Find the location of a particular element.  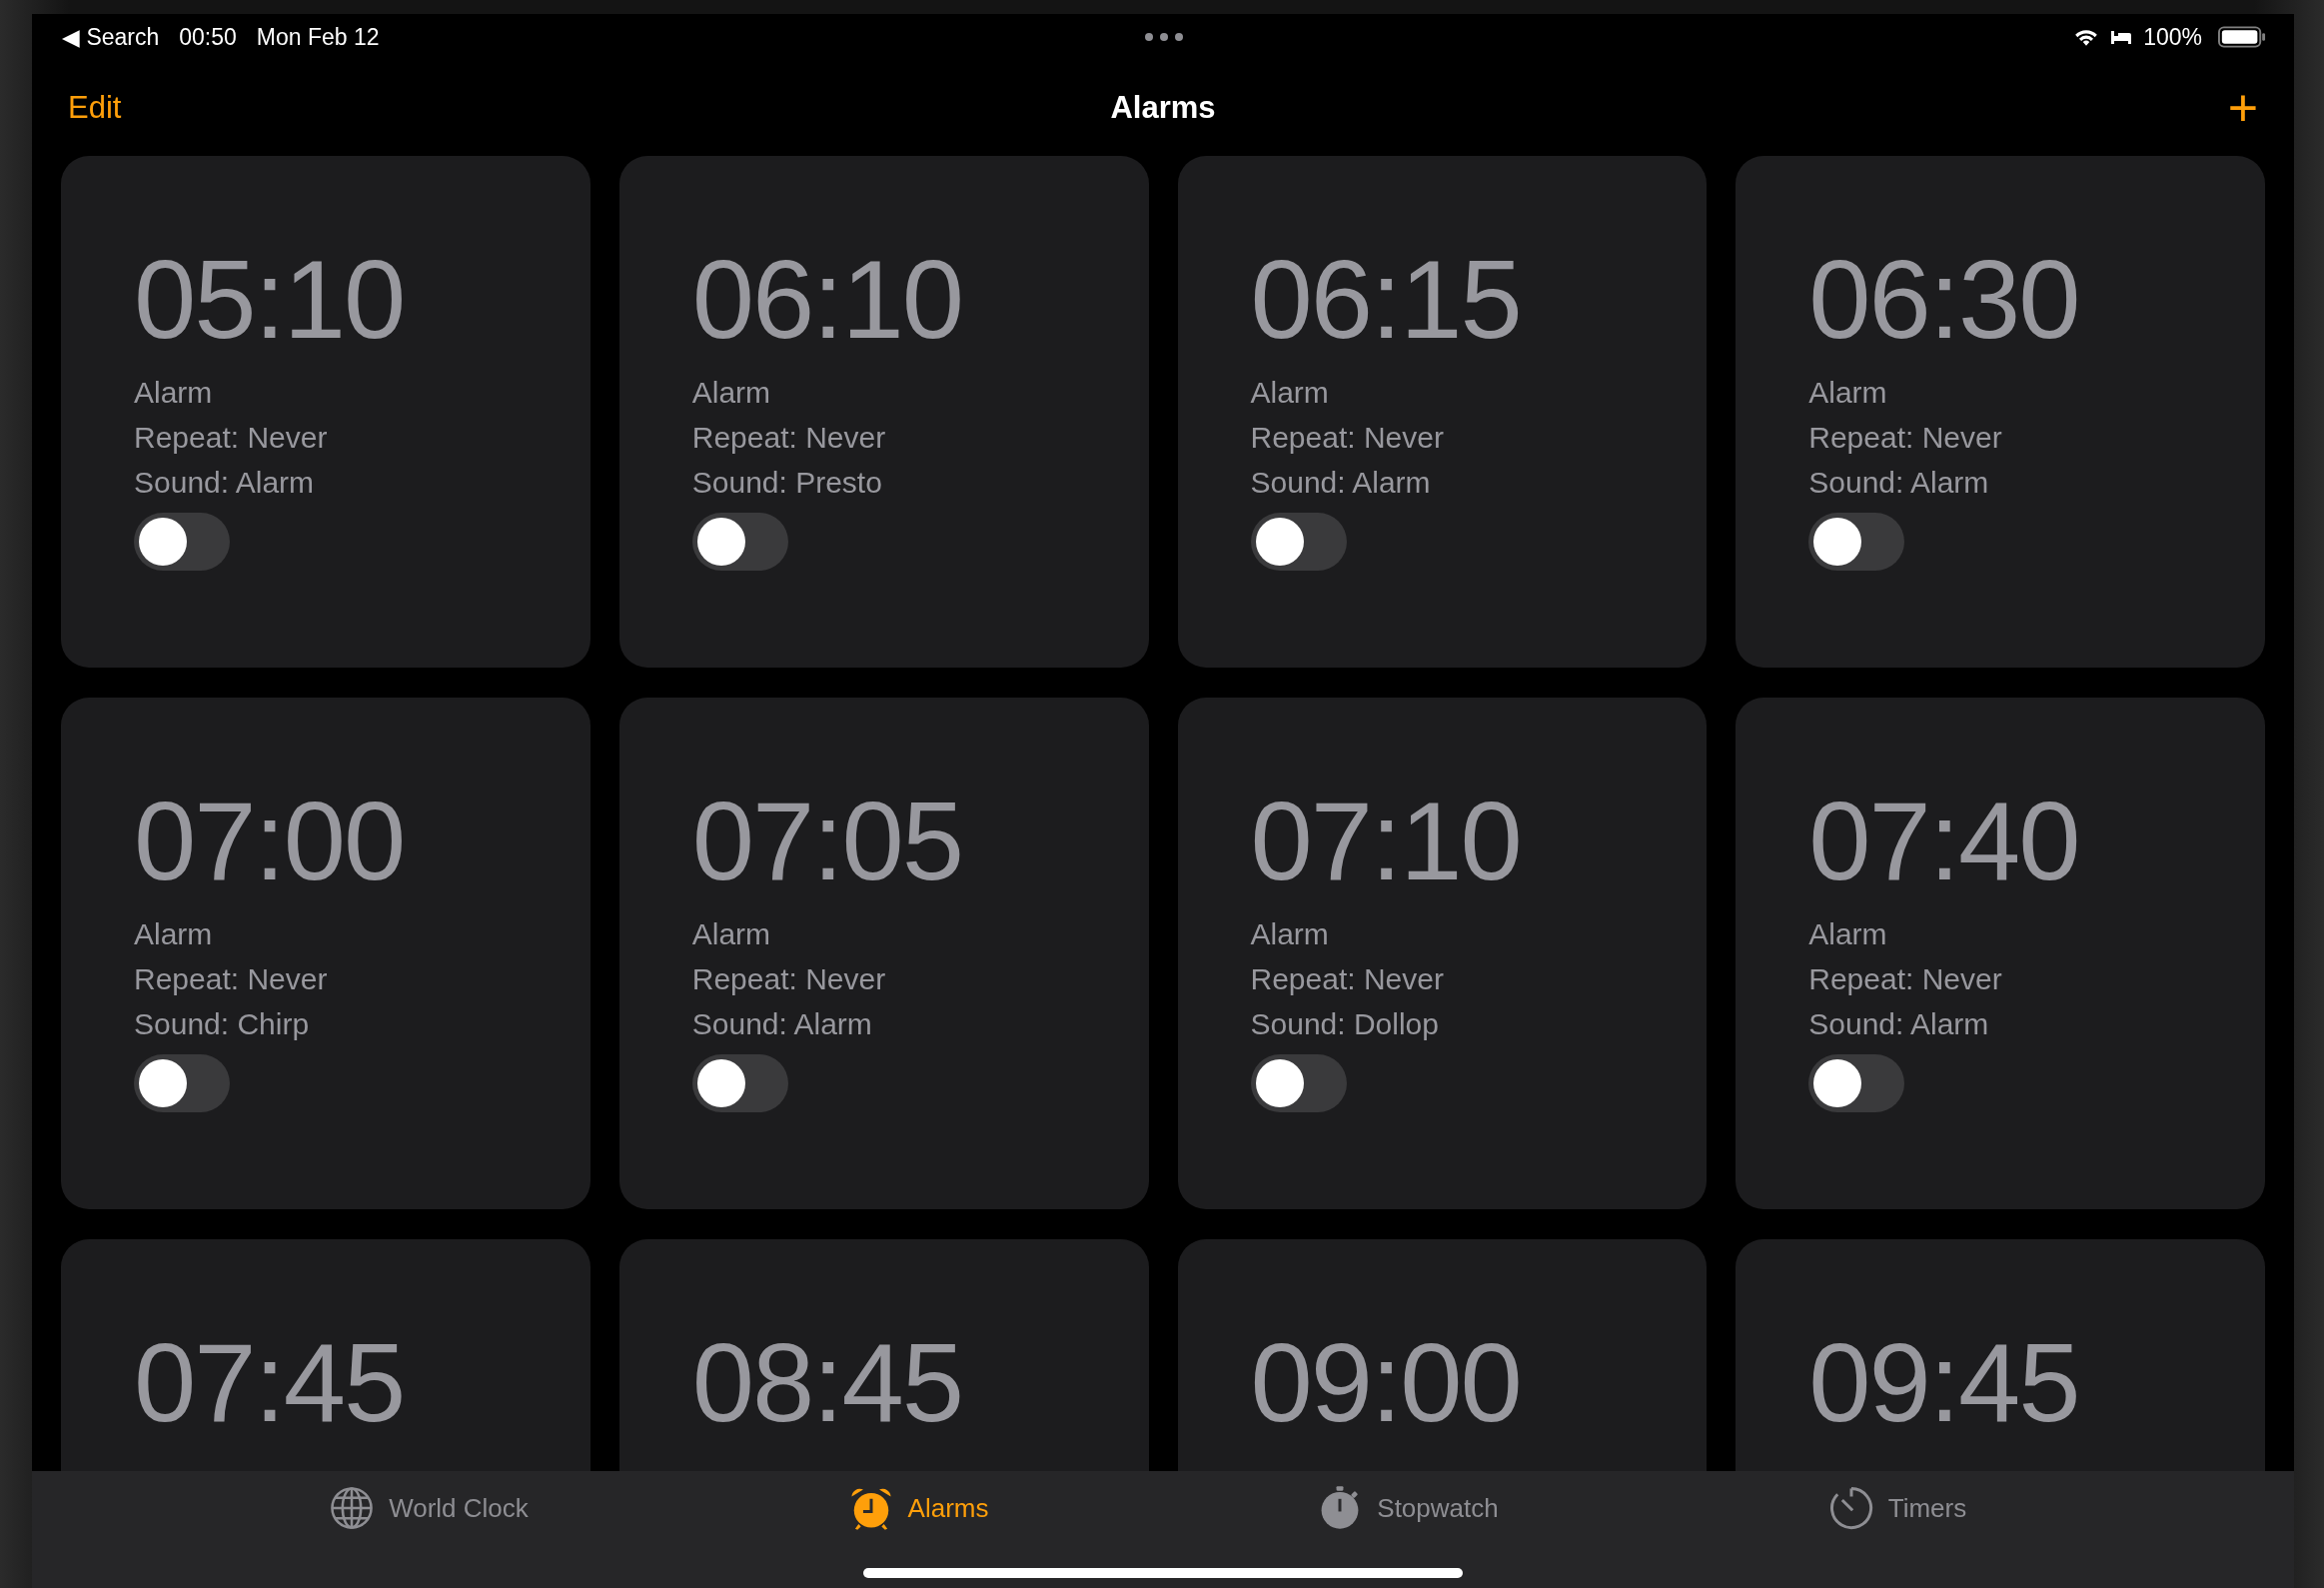

tab-item: Timers is located at coordinates (1898, 1508).